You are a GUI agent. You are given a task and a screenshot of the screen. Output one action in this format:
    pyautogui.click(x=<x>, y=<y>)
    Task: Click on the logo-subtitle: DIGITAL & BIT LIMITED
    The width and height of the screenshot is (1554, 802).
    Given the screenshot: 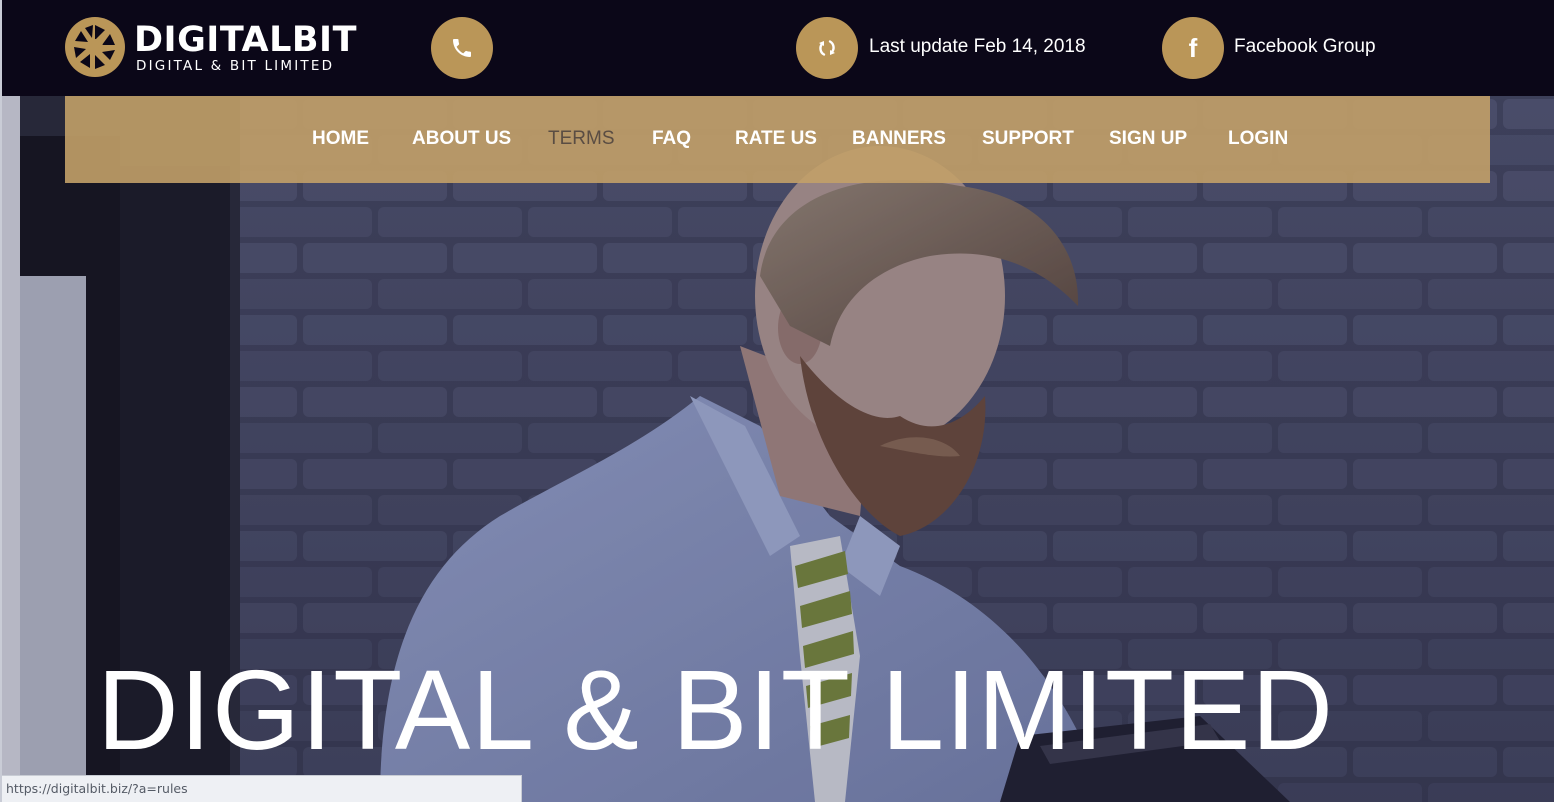 What is the action you would take?
    pyautogui.click(x=235, y=66)
    